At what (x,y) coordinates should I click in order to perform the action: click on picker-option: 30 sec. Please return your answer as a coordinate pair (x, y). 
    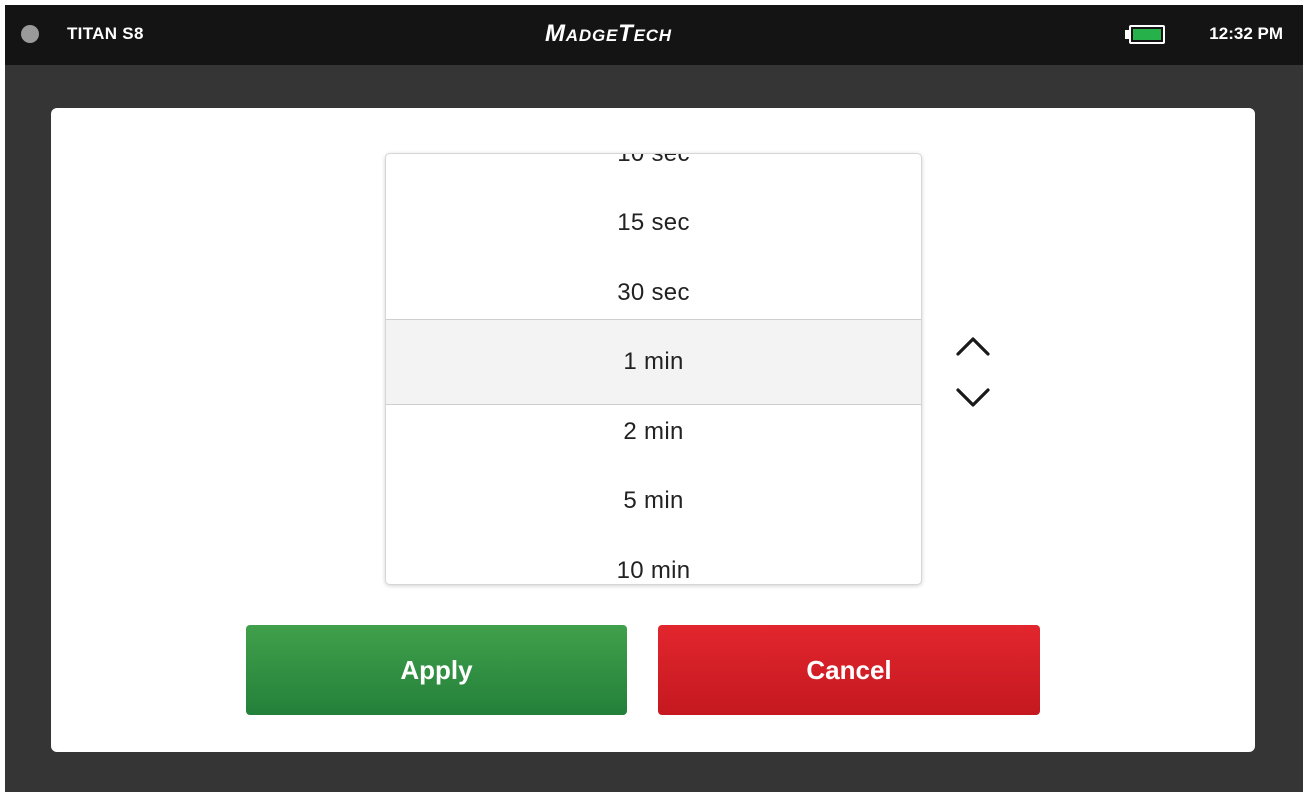
    Looking at the image, I should click on (653, 292).